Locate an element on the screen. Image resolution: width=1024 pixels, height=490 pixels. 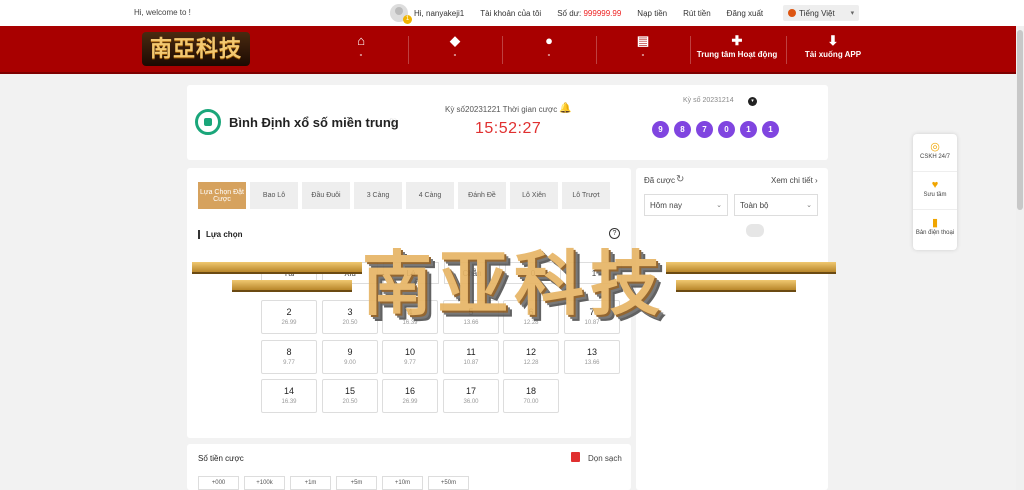
number-cell: 7 10.87 is located at coordinates (592, 317).